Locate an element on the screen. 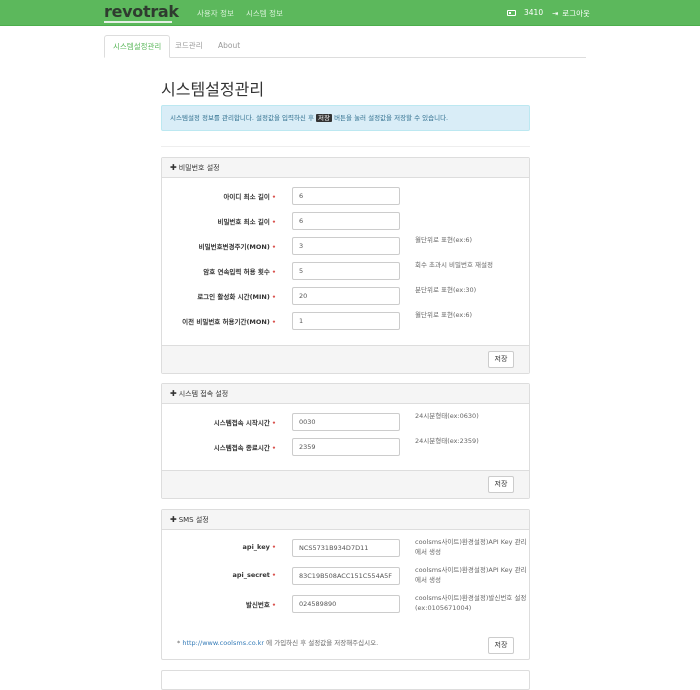  api-secret-input: 83C19B508ACC151C554A5F is located at coordinates (346, 576).